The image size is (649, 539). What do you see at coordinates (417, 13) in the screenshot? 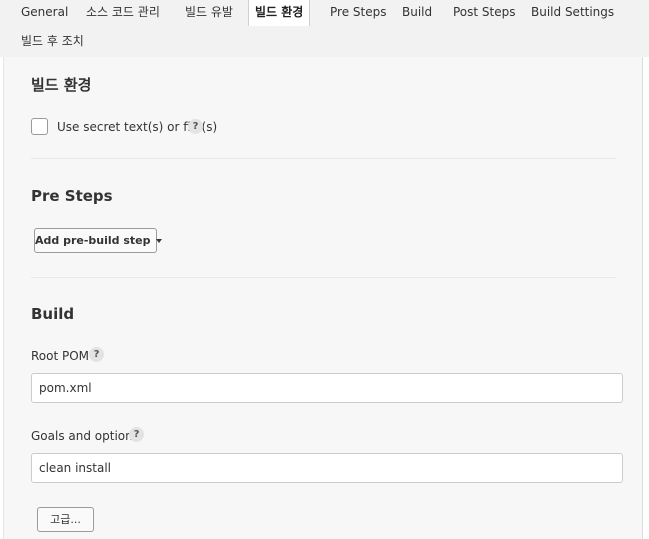
I see `tab-build: Build` at bounding box center [417, 13].